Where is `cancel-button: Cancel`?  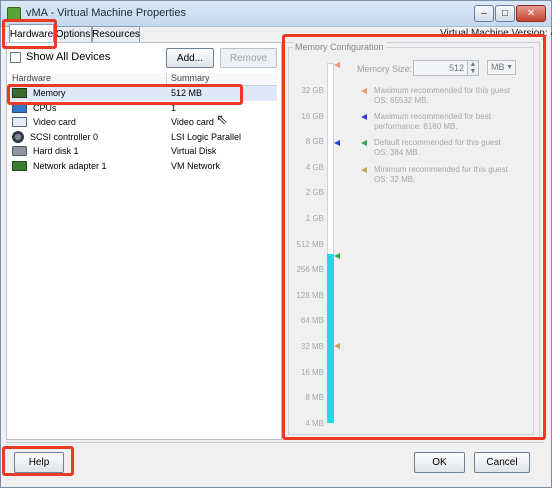
cancel-button: Cancel is located at coordinates (502, 462).